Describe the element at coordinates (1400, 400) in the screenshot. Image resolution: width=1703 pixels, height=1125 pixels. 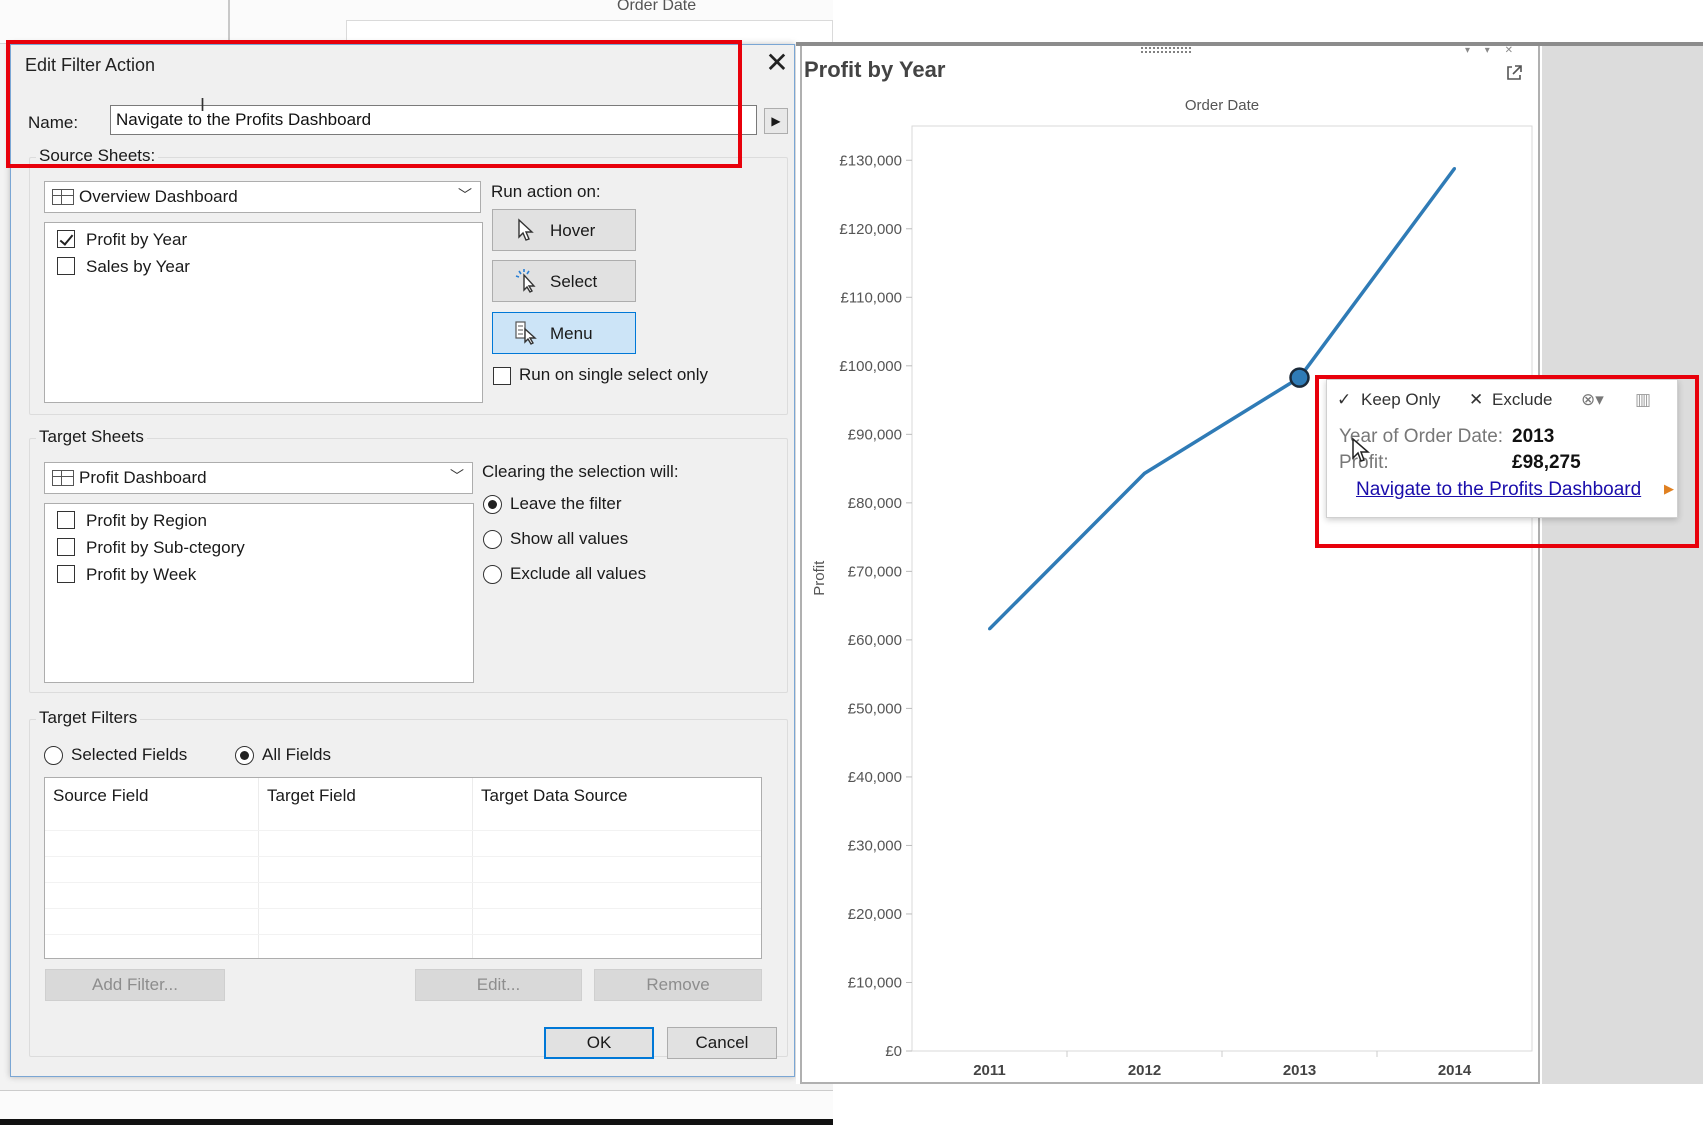
I see `keep-only-button: Keep Only` at that location.